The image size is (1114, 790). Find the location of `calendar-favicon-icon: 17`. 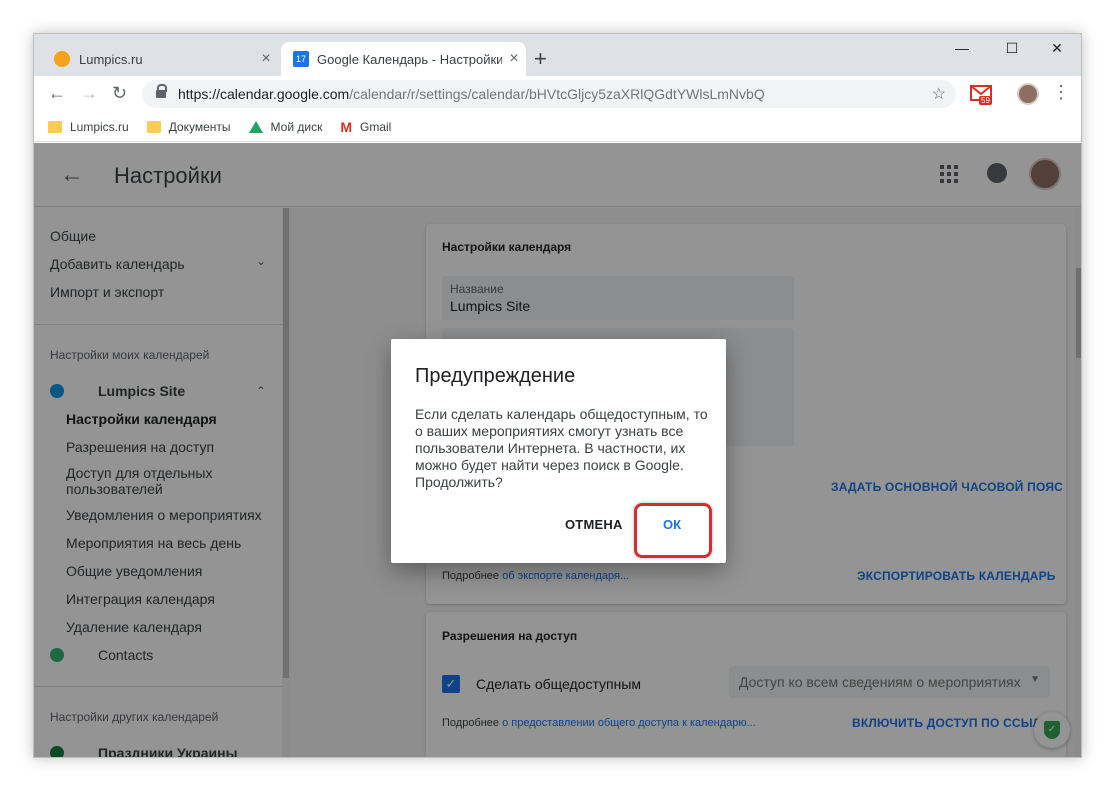

calendar-favicon-icon: 17 is located at coordinates (301, 59).